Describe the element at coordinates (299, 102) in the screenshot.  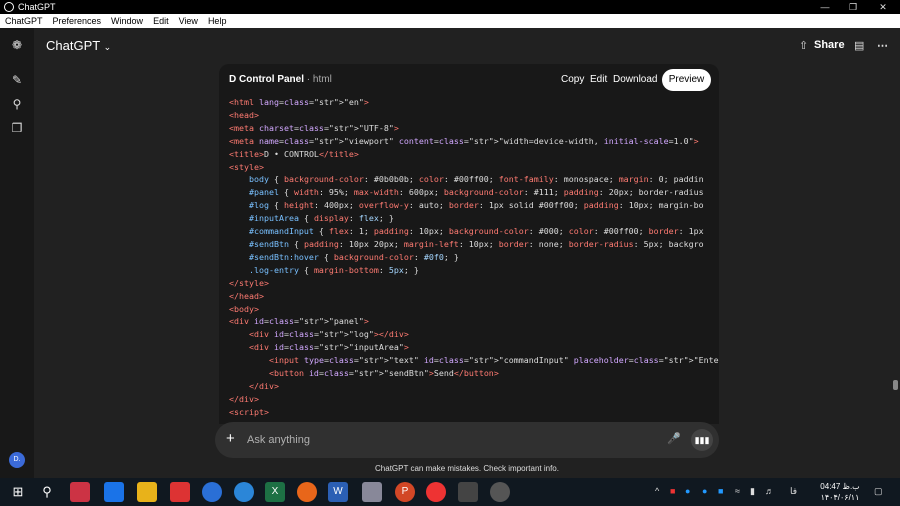
I see `code-line: <html lang=class="str">"en">` at that location.